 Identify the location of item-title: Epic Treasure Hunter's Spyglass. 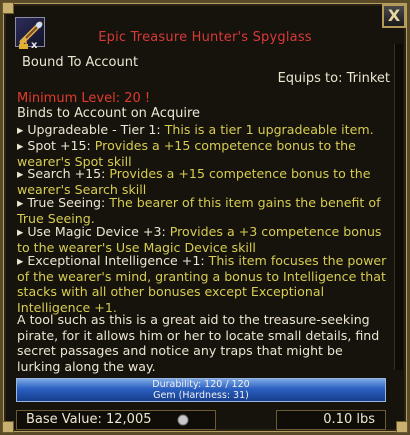
(205, 37).